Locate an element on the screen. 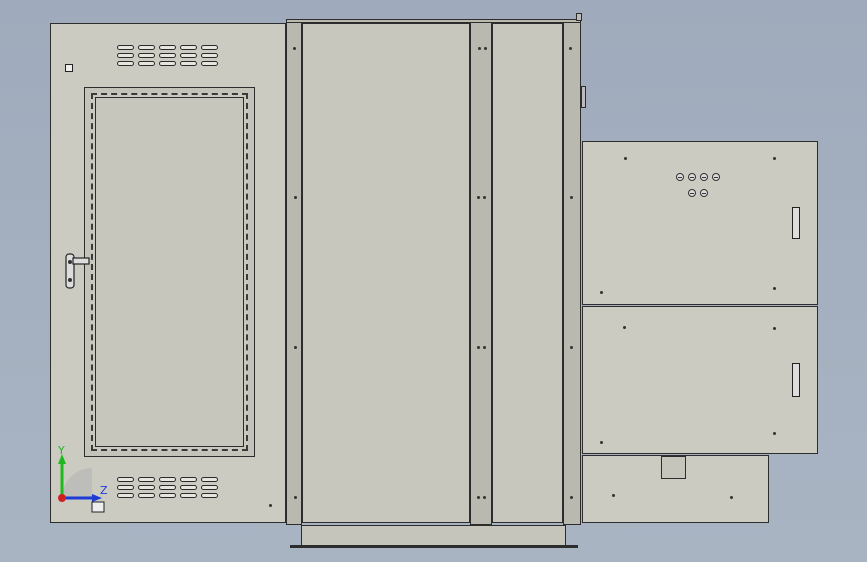 Image resolution: width=867 pixels, height=562 pixels. center-door-narrow is located at coordinates (527, 273).